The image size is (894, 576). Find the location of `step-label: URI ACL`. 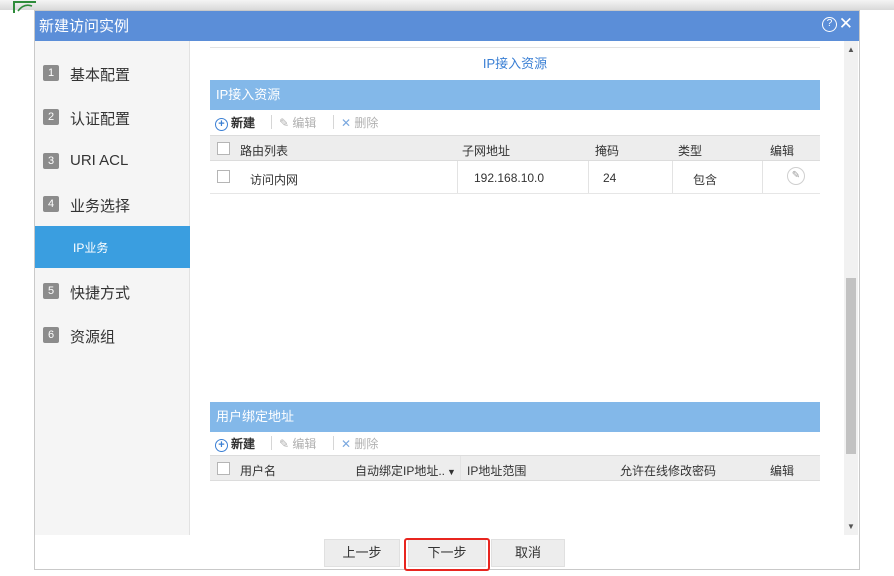

step-label: URI ACL is located at coordinates (99, 160).